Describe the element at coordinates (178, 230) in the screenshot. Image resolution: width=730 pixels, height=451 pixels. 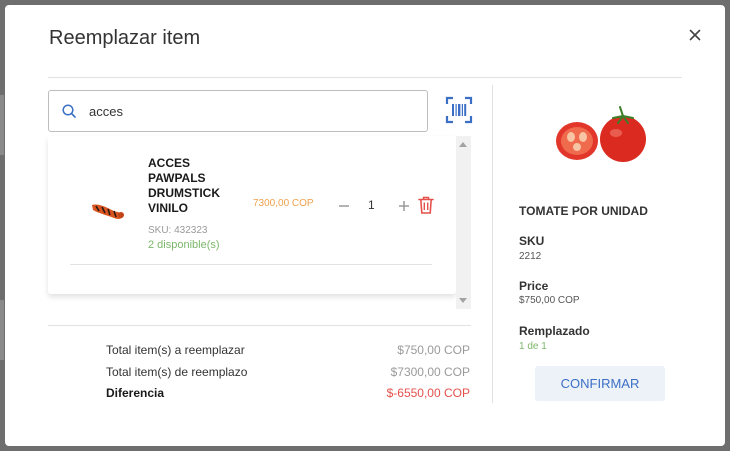
I see `product-sku: SKU: 432323` at that location.